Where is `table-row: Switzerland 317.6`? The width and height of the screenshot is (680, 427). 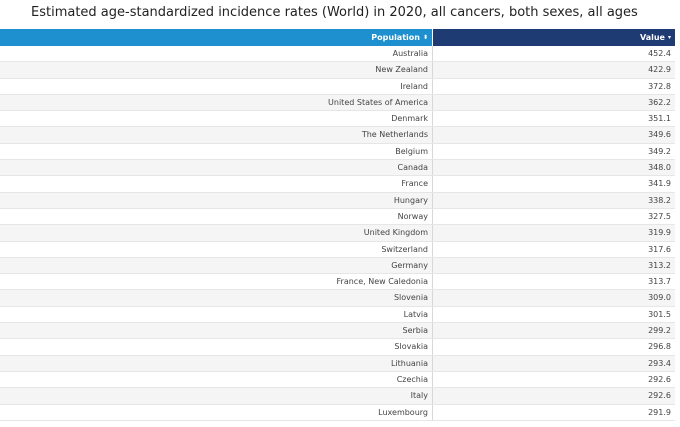 table-row: Switzerland 317.6 is located at coordinates (337, 249).